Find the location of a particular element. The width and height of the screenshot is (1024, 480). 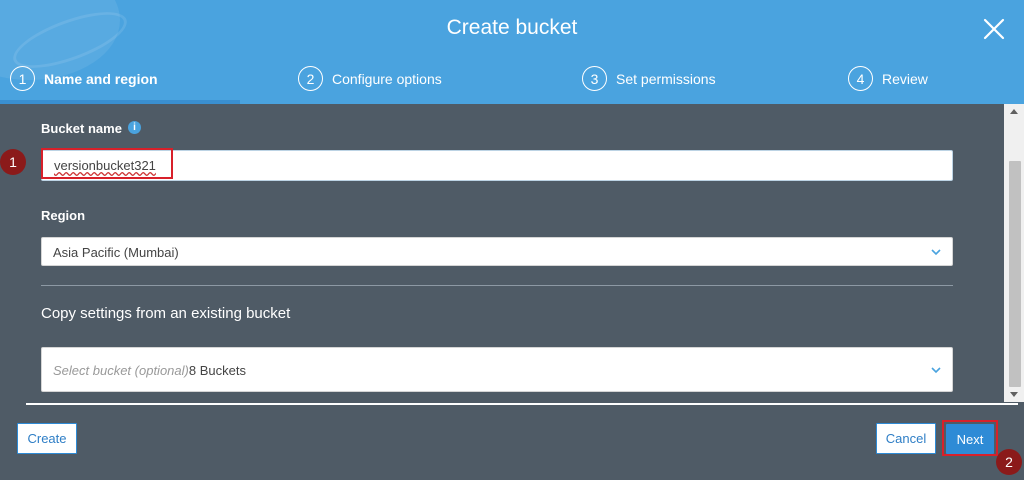

scroll-down-arrow-icon is located at coordinates (1014, 395).